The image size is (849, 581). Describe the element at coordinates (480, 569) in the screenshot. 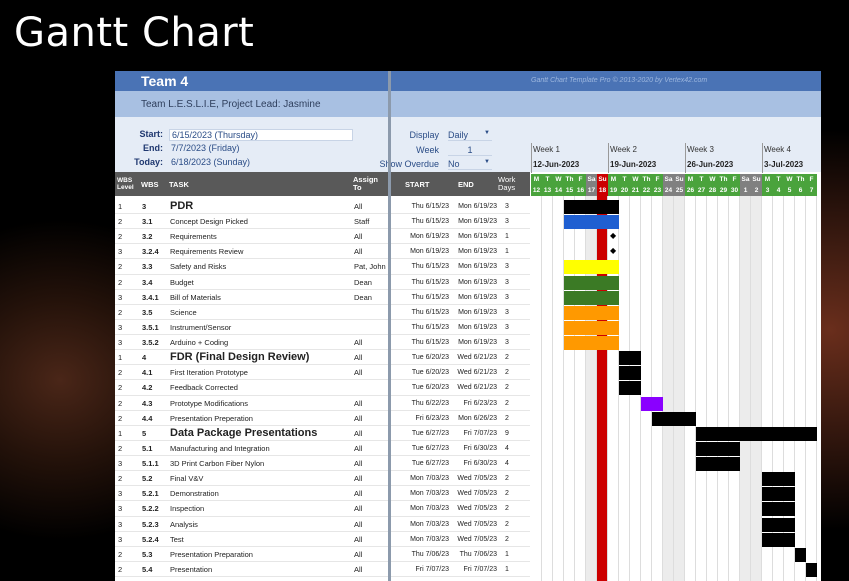

I see `end-cell: Fri 7/07/23` at that location.